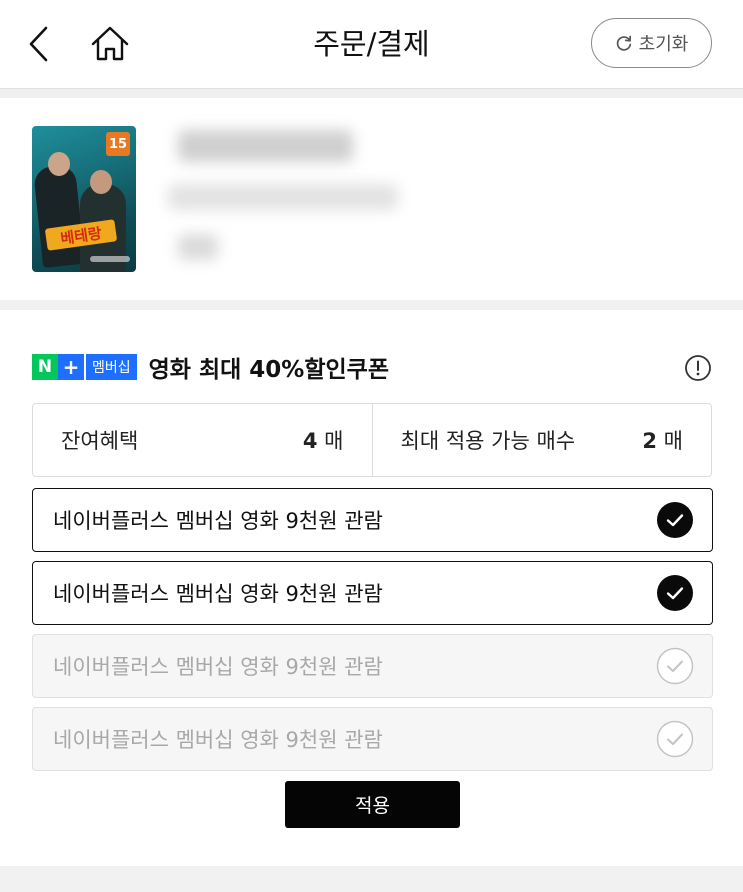 This screenshot has width=743, height=892. I want to click on info-button, so click(698, 368).